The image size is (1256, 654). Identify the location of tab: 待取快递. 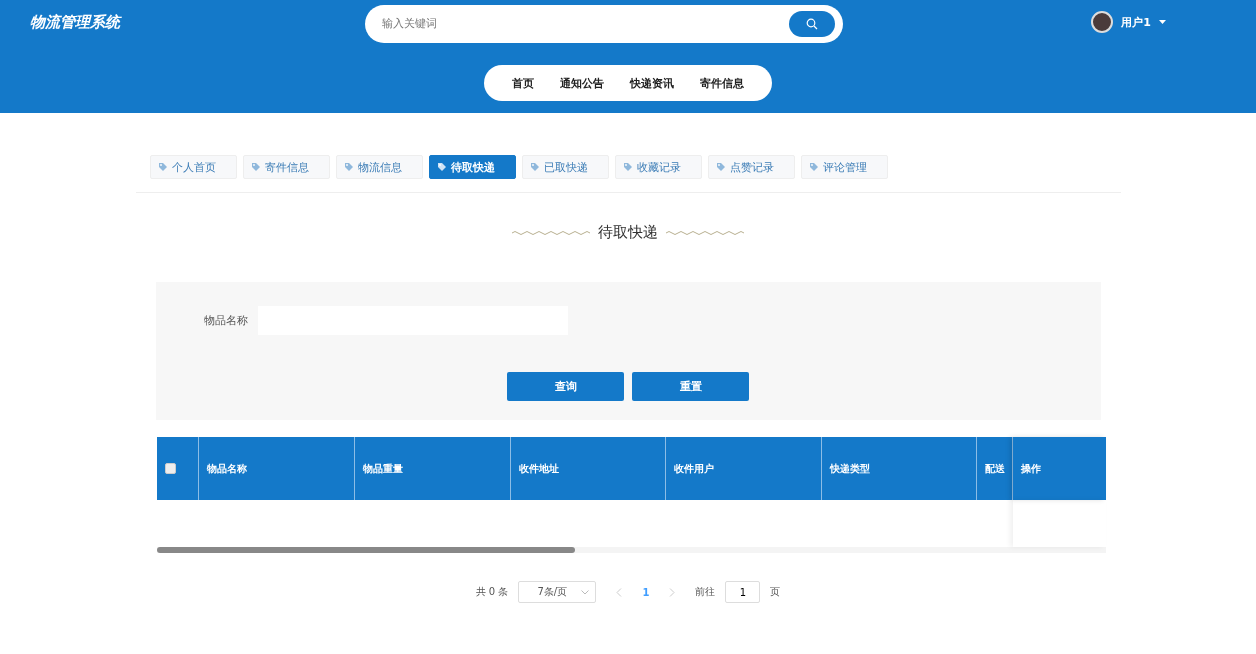
(472, 167).